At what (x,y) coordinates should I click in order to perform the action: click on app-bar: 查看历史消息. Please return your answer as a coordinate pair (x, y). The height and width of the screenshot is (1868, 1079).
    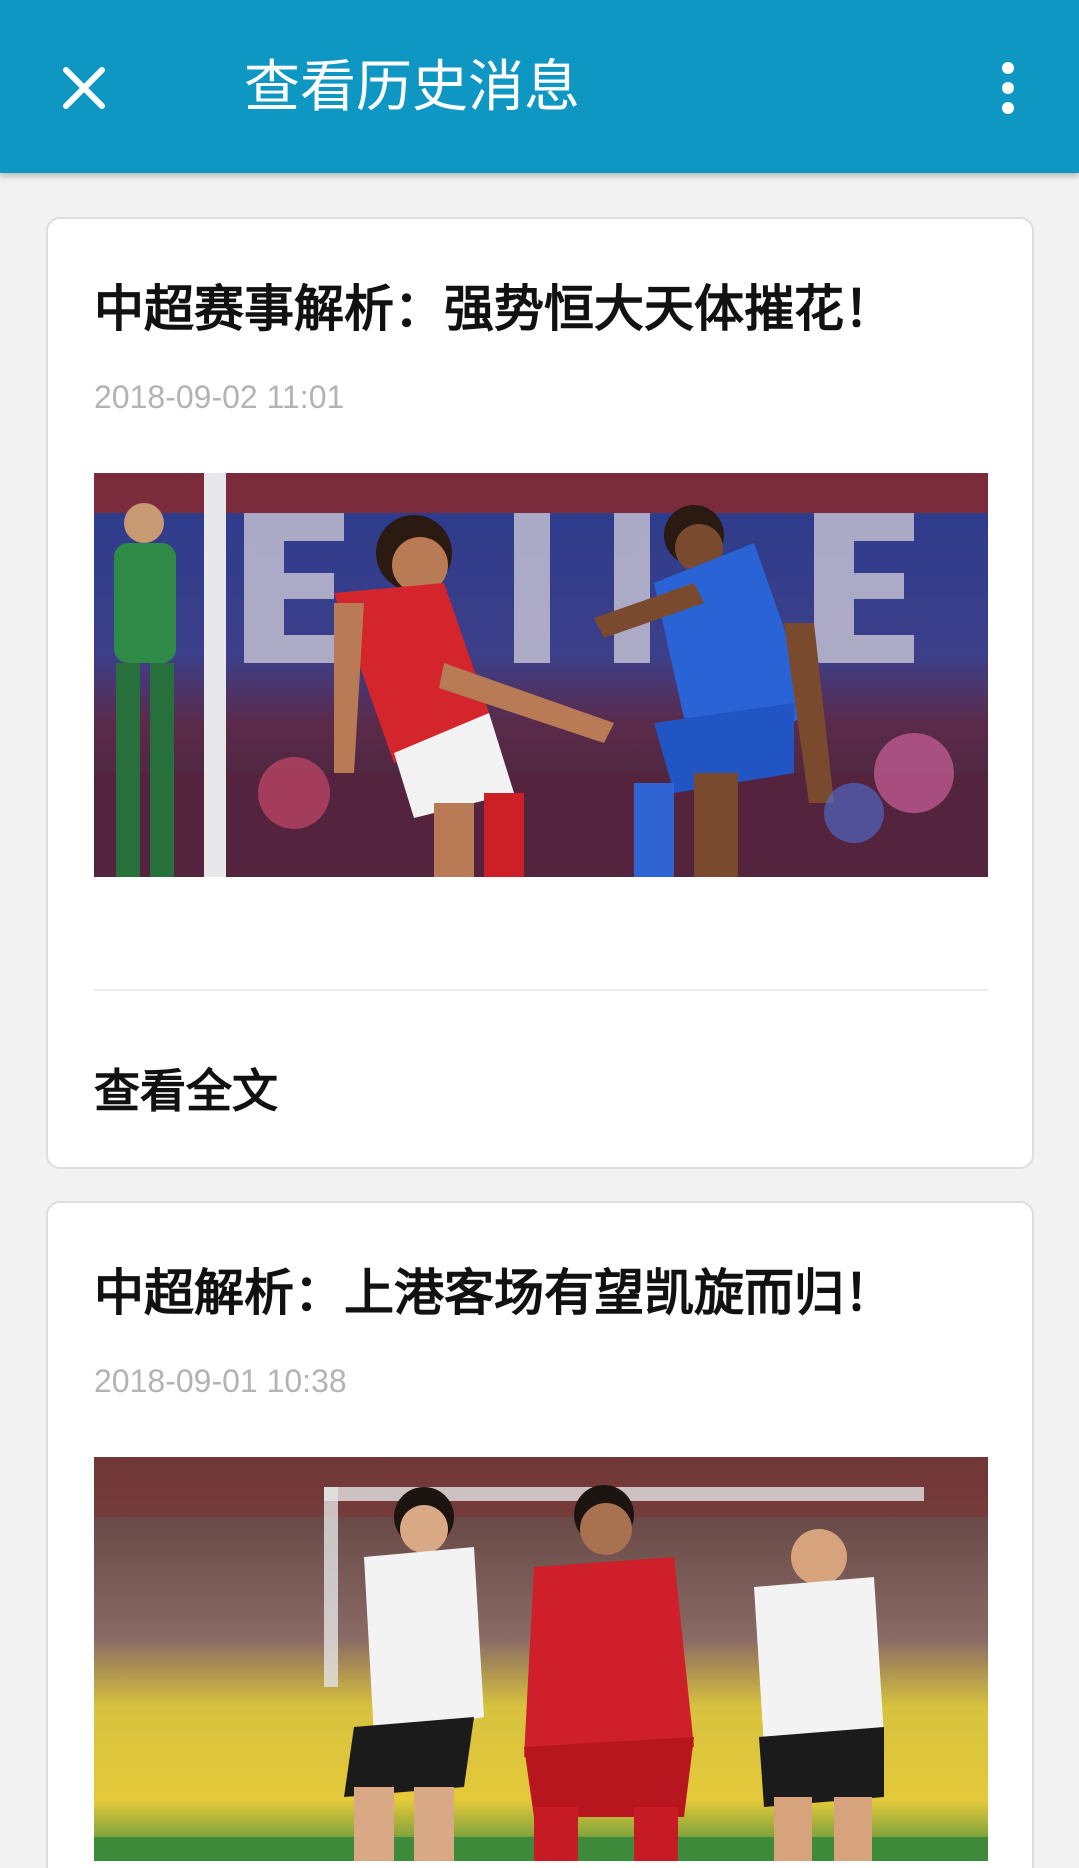
    Looking at the image, I should click on (539, 86).